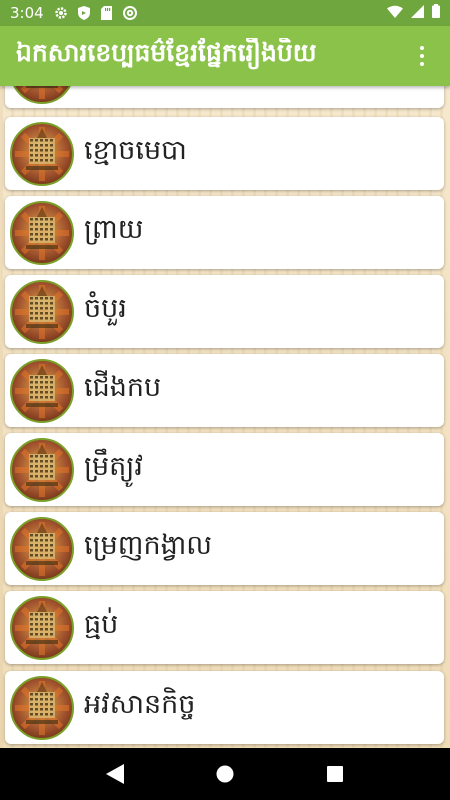 Image resolution: width=450 pixels, height=800 pixels. I want to click on list-item, so click(224, 97).